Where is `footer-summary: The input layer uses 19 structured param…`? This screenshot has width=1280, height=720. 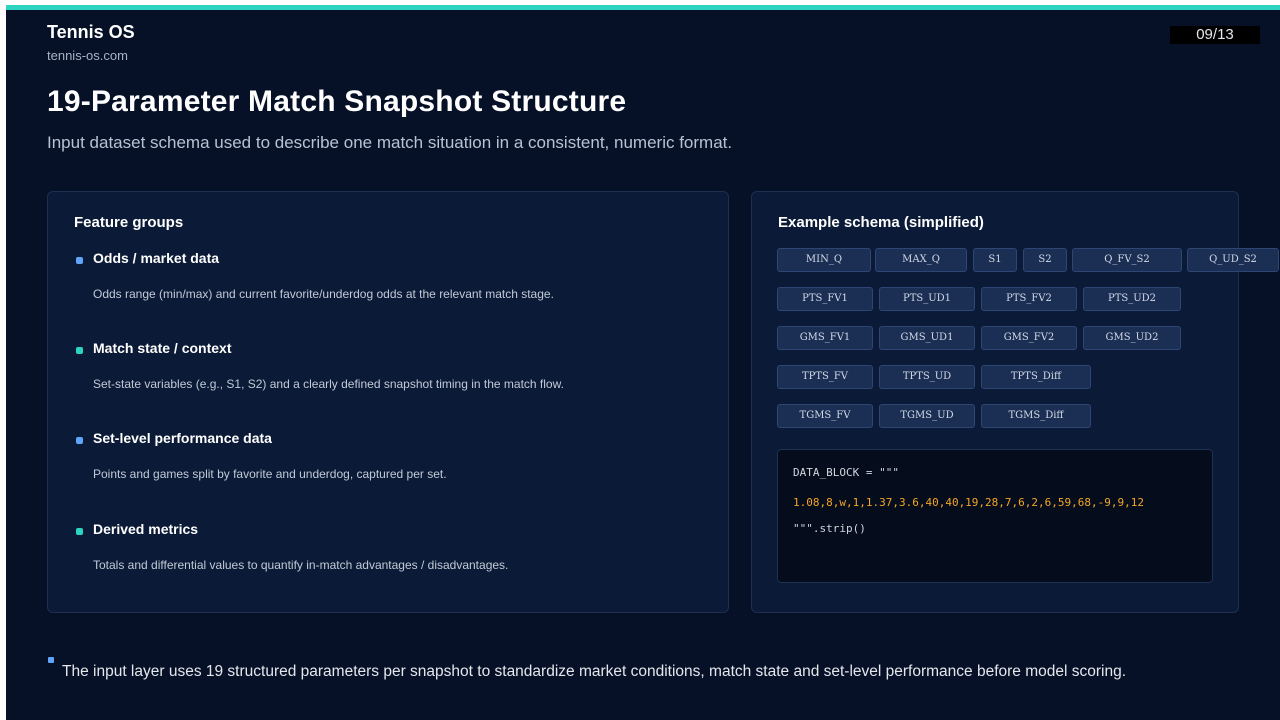 footer-summary: The input layer uses 19 structured param… is located at coordinates (594, 671).